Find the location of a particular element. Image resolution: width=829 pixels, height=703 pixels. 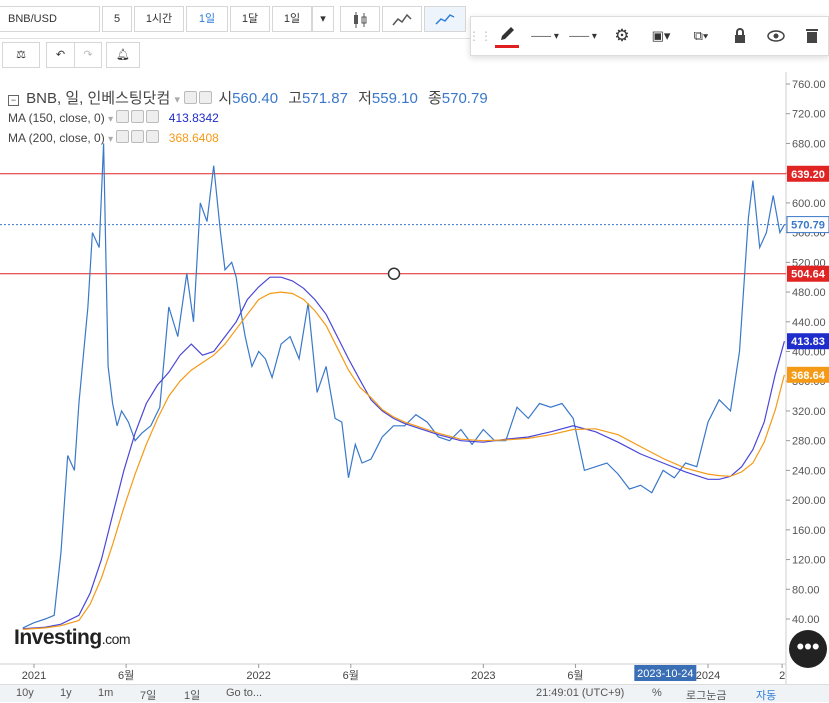

redo-icon: ↷ is located at coordinates (88, 55).